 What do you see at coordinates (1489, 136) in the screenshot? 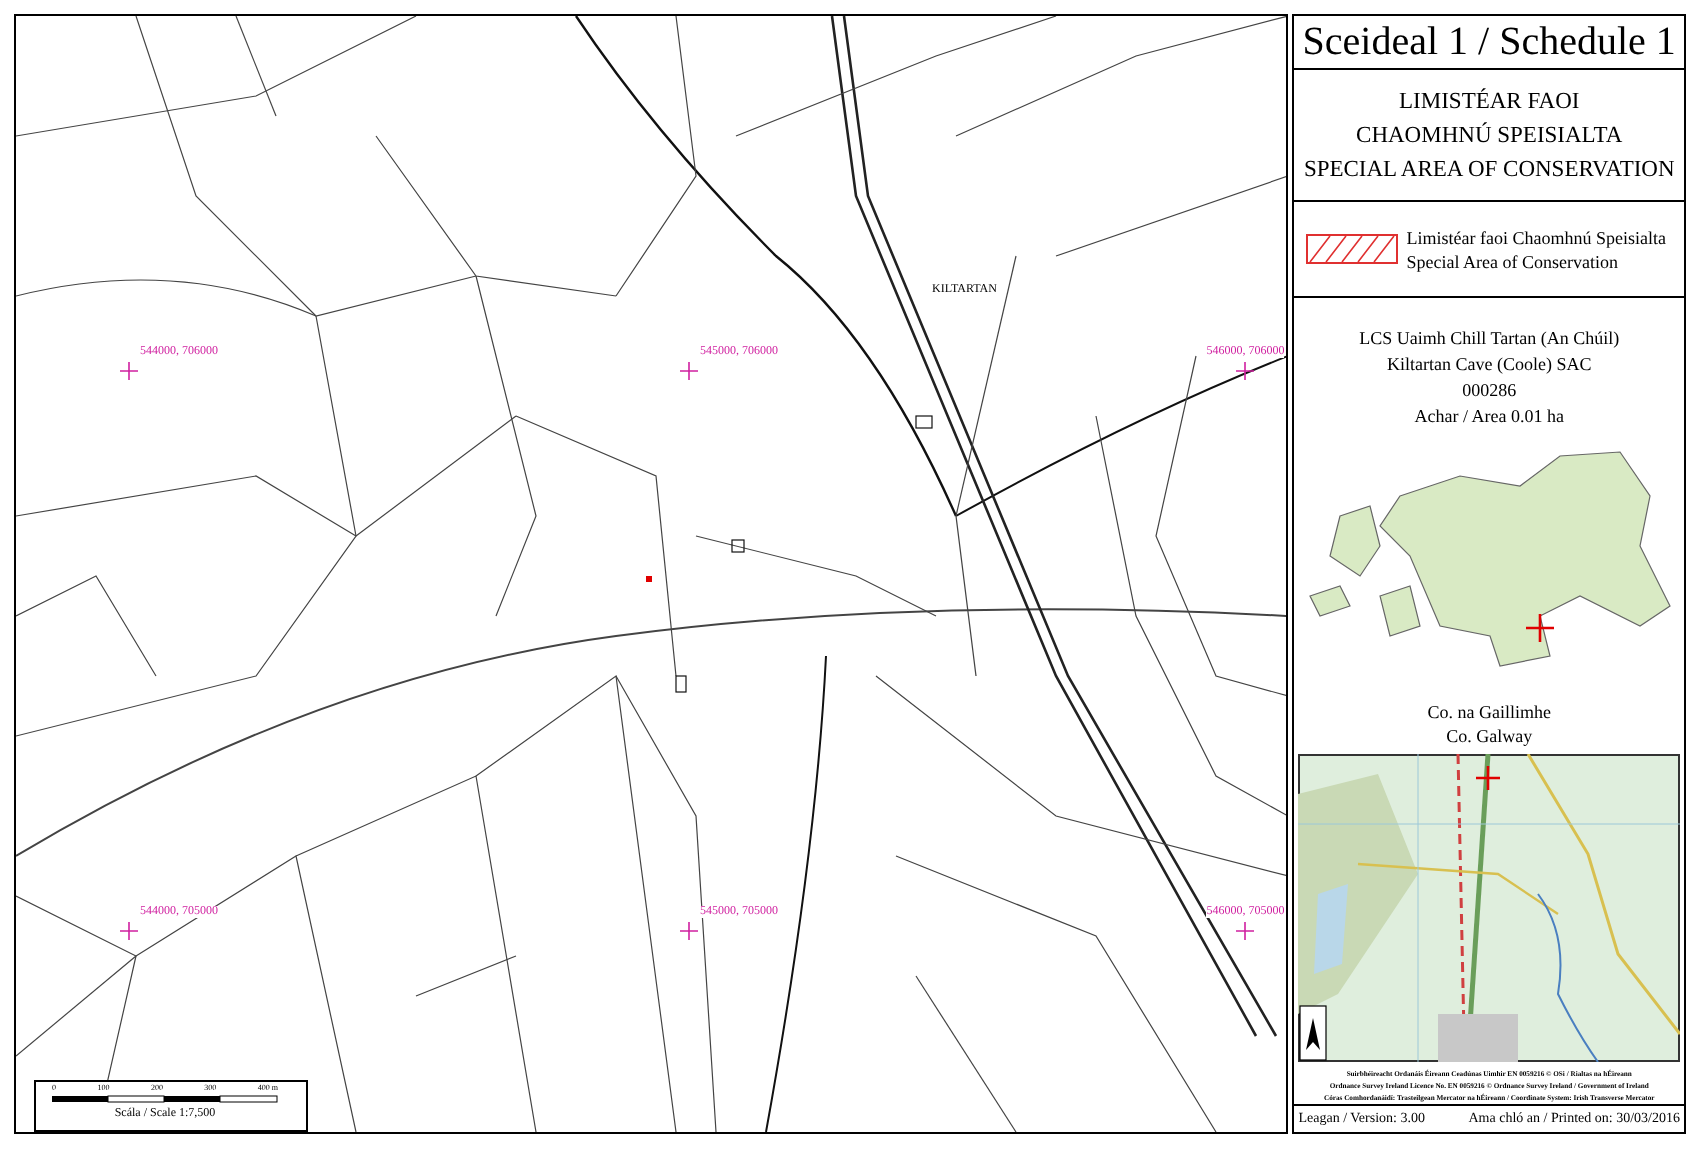
I see `heading-text: CHAOMHNÚ SPEISIALTA` at bounding box center [1489, 136].